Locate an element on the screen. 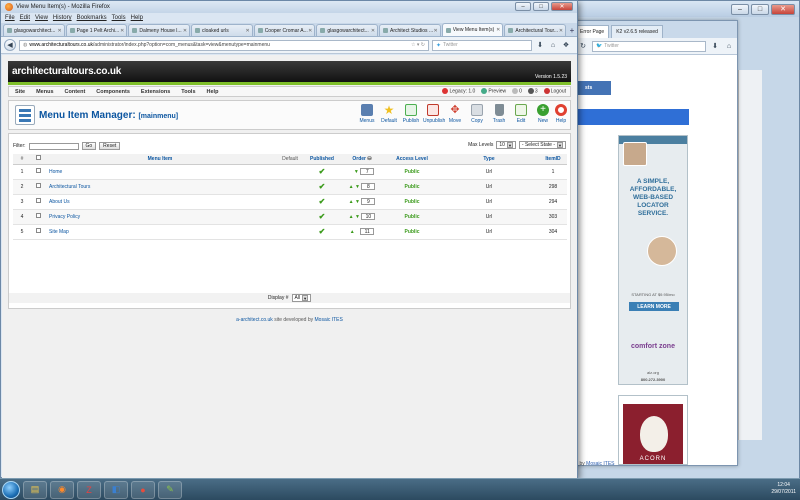 This screenshot has width=800, height=500. browser-tab: Dalmeny House l... ✕ is located at coordinates (159, 30).